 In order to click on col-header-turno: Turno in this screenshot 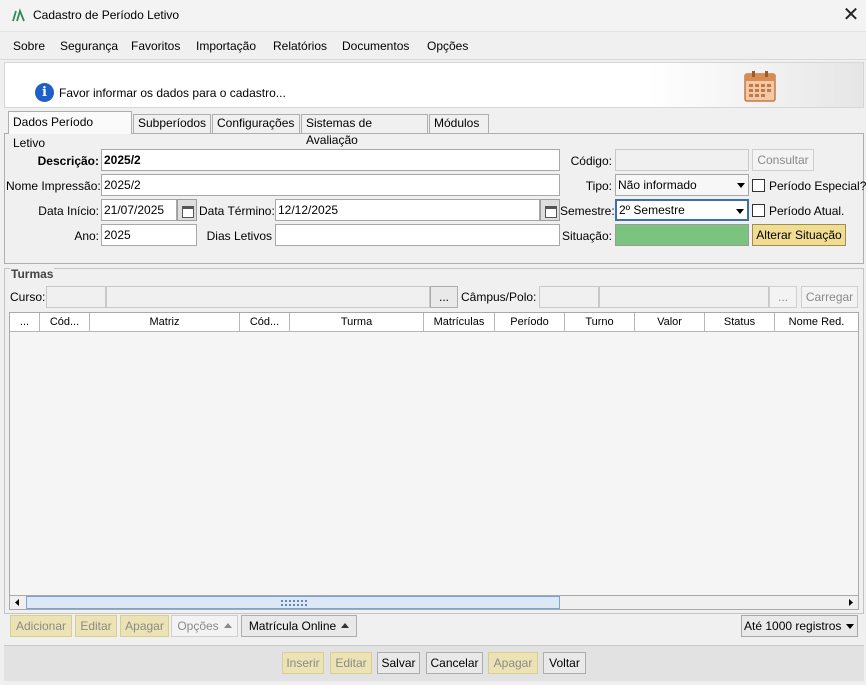, I will do `click(600, 322)`.